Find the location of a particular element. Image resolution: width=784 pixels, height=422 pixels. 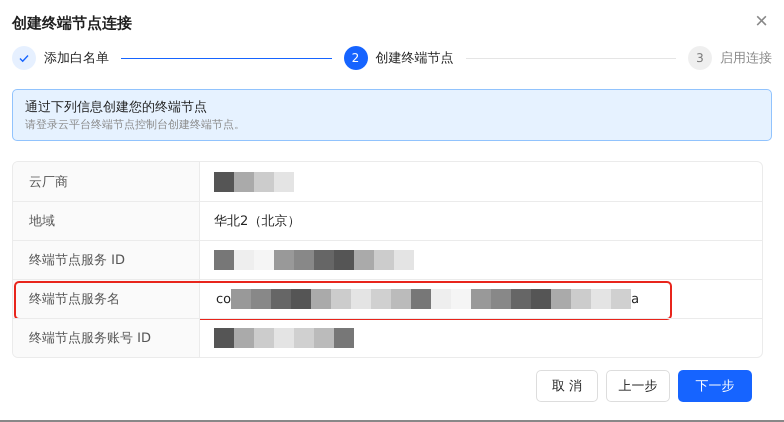

step-label: 添加白名单 is located at coordinates (76, 58).